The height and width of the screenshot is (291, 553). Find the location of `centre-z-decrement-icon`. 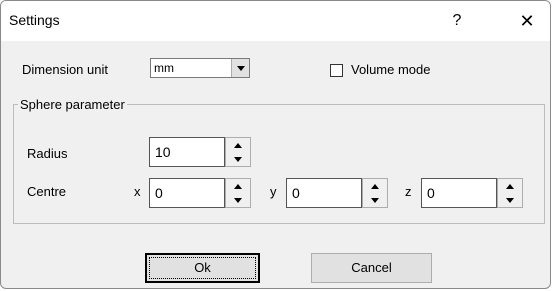

centre-z-decrement-icon is located at coordinates (510, 200).